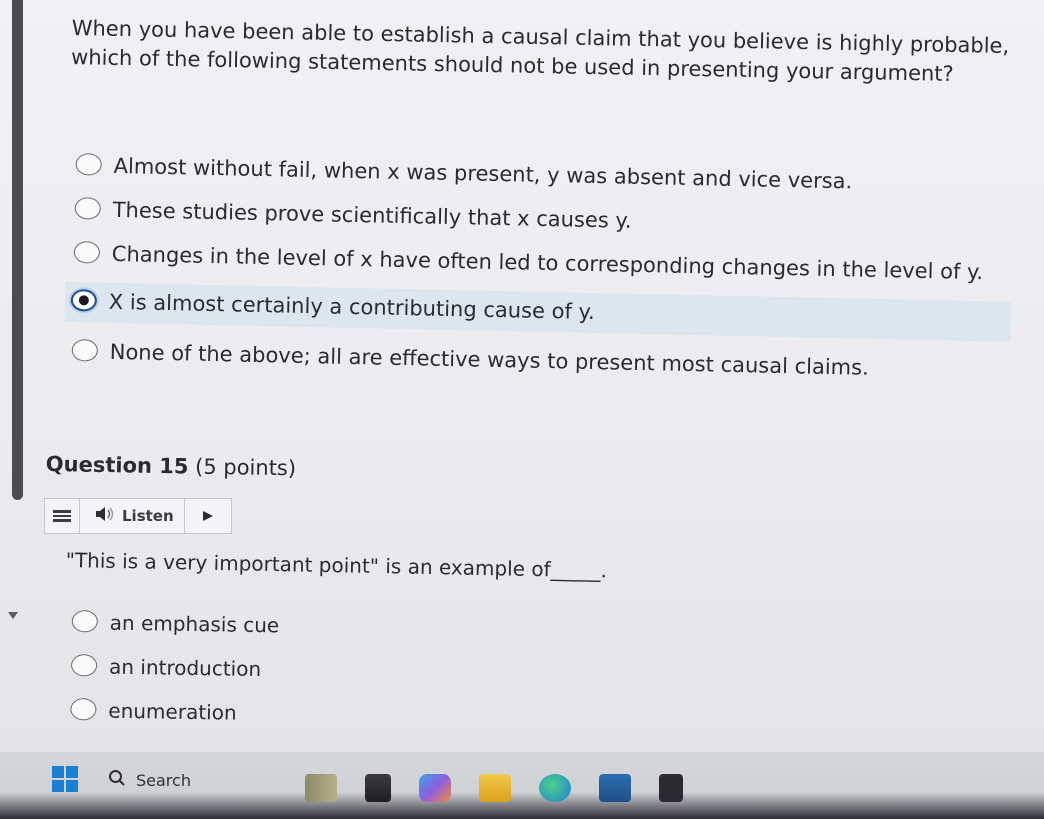 The width and height of the screenshot is (1044, 819). Describe the element at coordinates (84, 300) in the screenshot. I see `radio-button-checked` at that location.